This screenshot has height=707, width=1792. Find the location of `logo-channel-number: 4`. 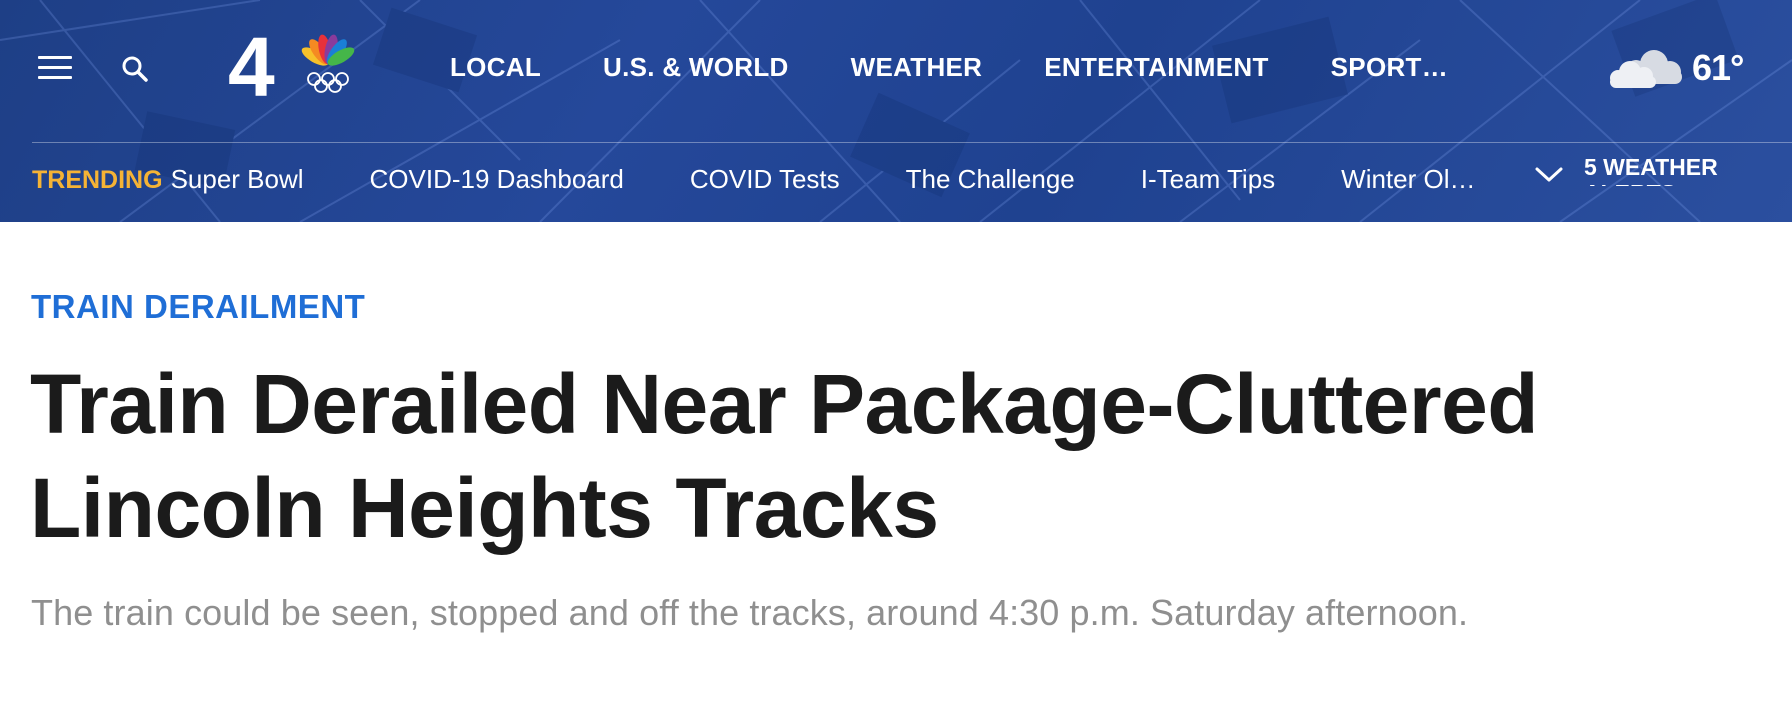

logo-channel-number: 4 is located at coordinates (251, 66).